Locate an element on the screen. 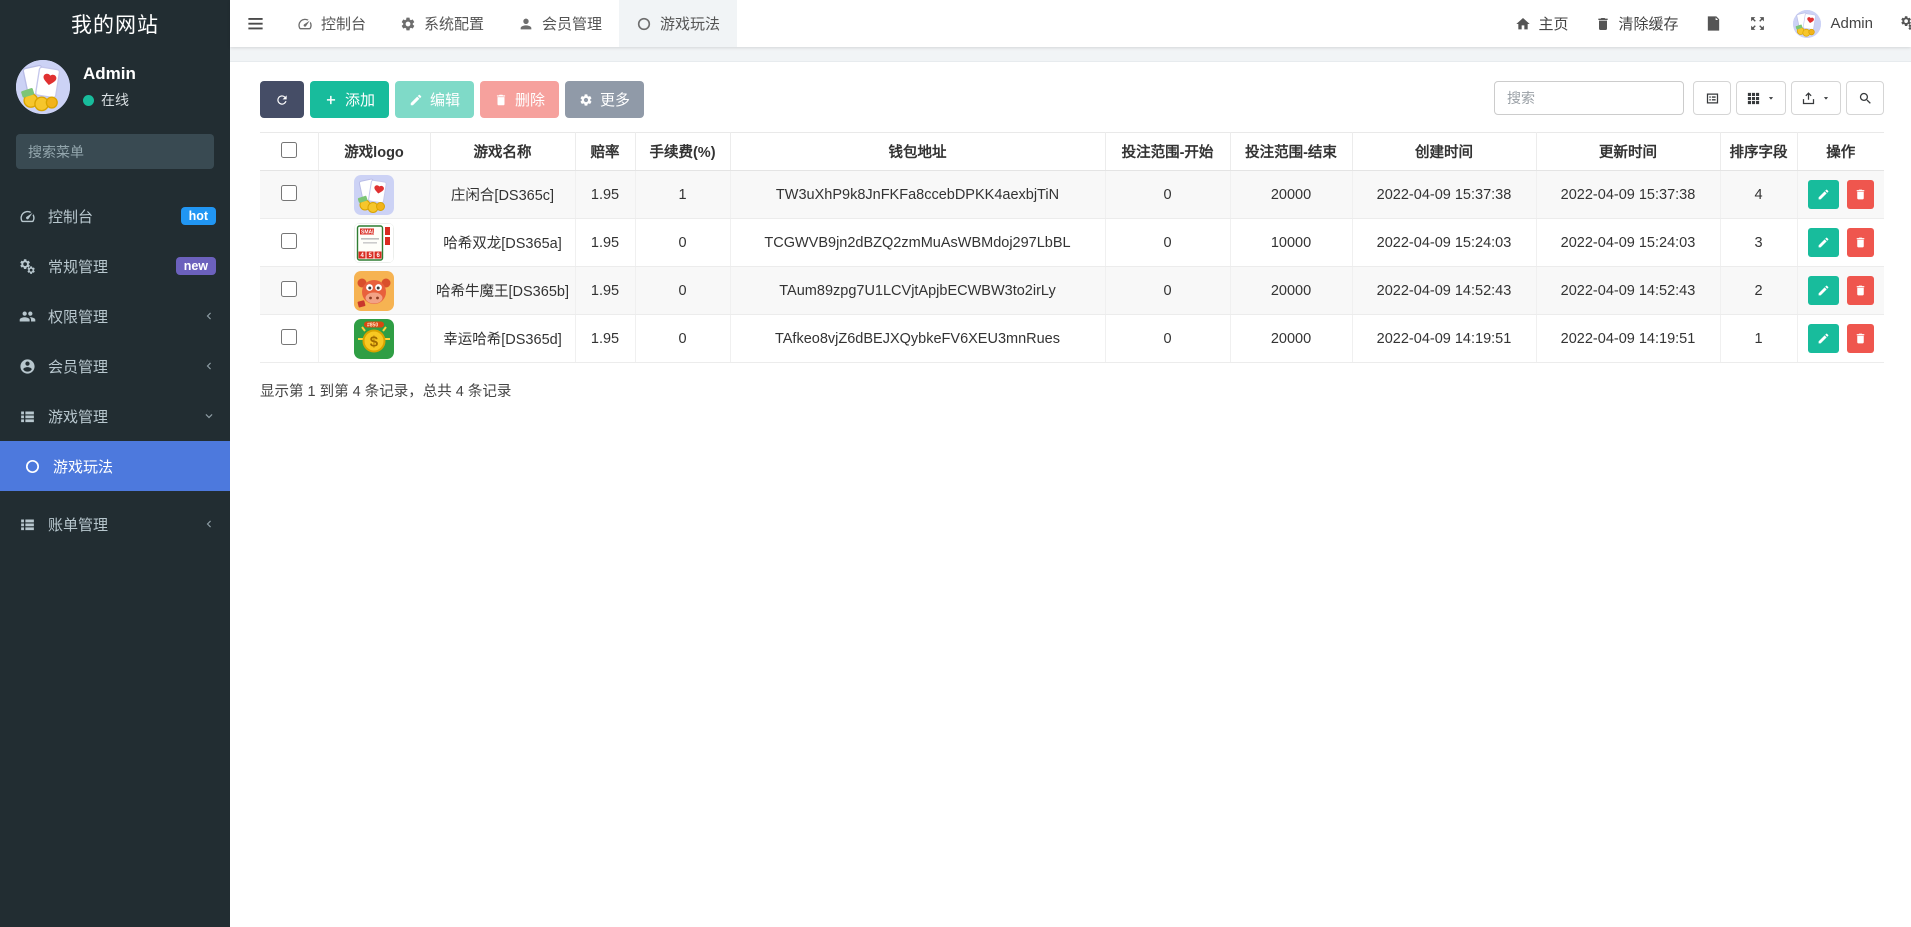  column-header: 手续费(%) is located at coordinates (683, 151).